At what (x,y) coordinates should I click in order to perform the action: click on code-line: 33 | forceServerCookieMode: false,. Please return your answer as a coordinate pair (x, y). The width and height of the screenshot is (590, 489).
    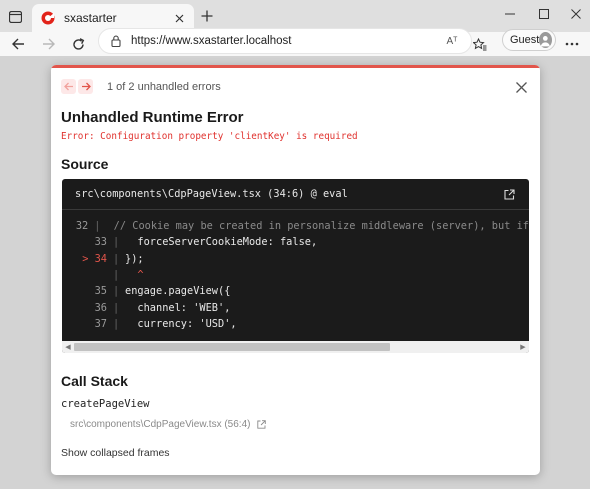
    Looking at the image, I should click on (295, 242).